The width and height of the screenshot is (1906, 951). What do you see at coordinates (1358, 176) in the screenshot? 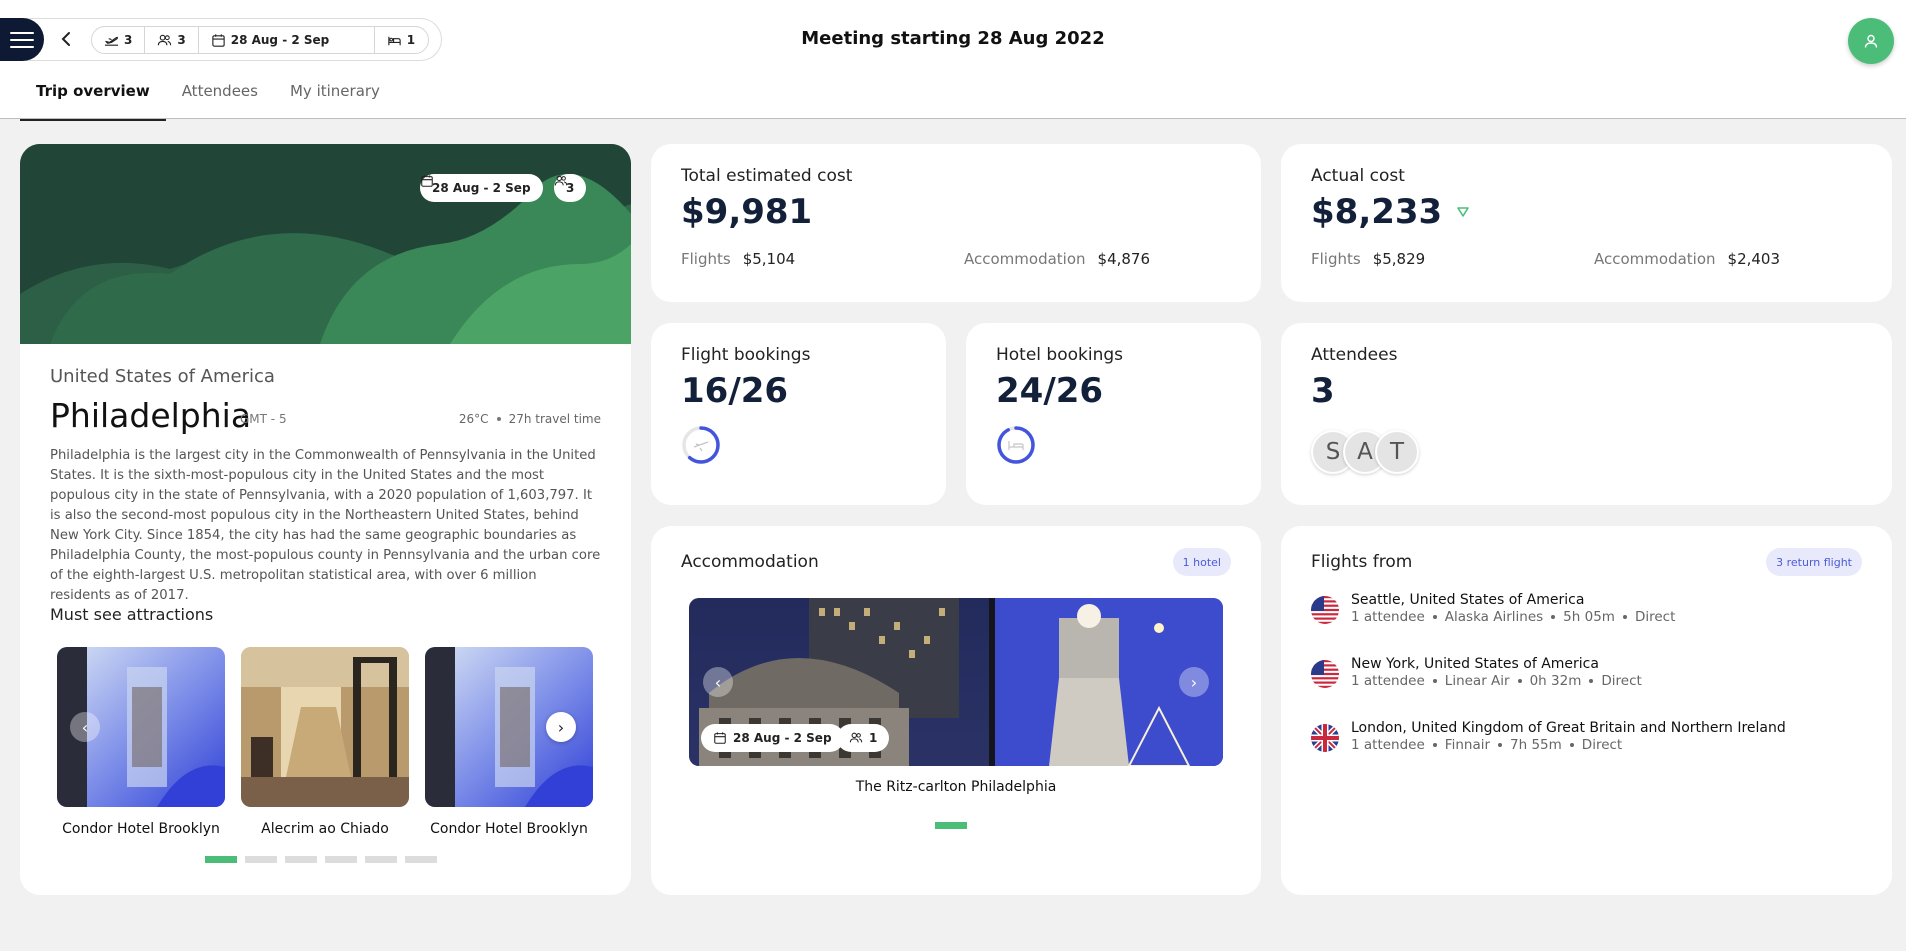
I see `actual-cost-label: Actual cost` at bounding box center [1358, 176].